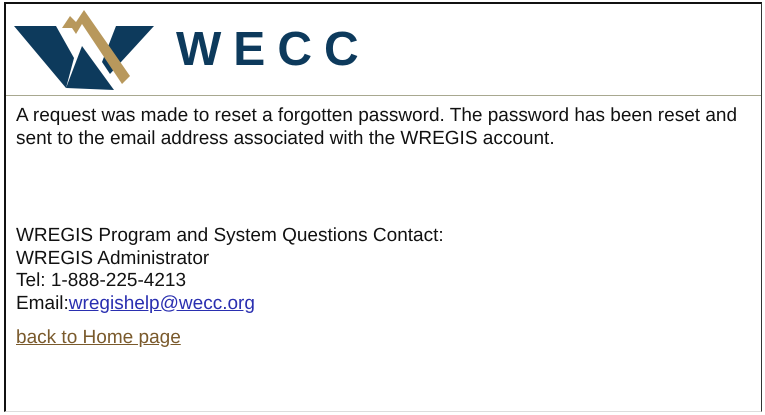  I want to click on logo-icon, so click(84, 50).